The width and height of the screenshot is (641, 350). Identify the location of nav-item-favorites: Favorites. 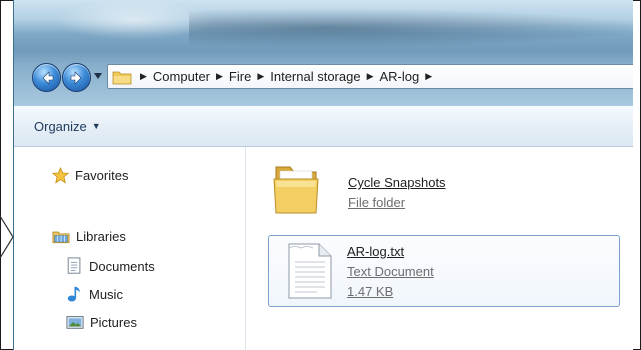
(90, 175).